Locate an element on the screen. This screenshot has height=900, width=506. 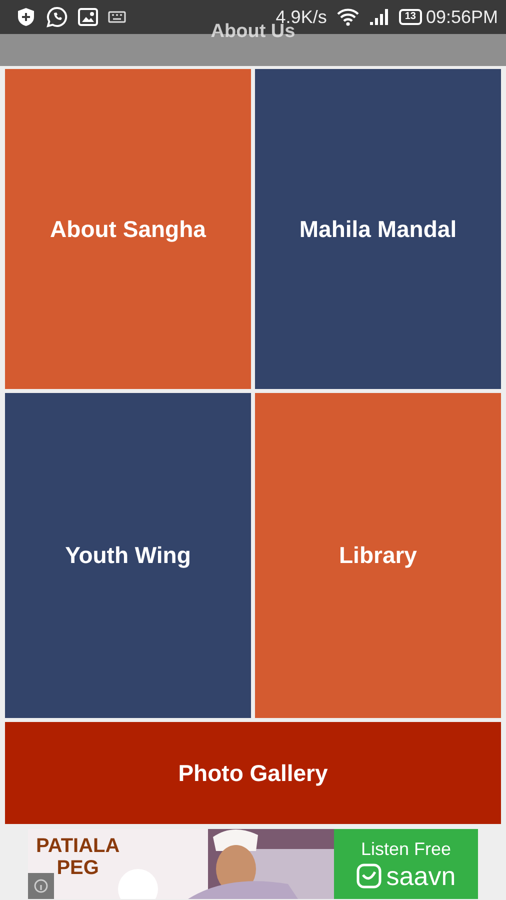
chat-bubble-icon is located at coordinates (57, 17).